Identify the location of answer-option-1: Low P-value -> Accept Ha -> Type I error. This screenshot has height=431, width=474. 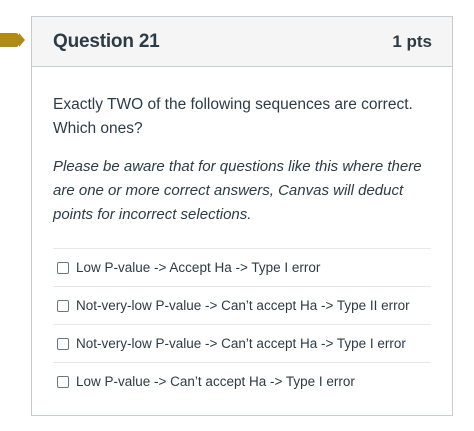
(242, 267).